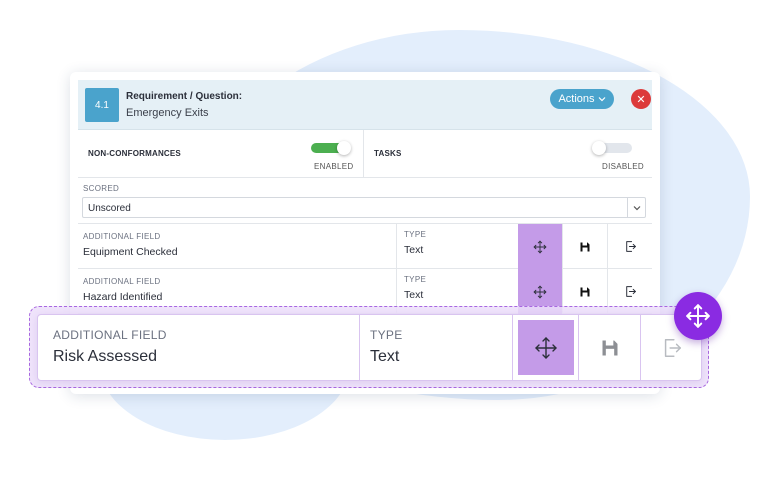 The width and height of the screenshot is (768, 477). Describe the element at coordinates (134, 153) in the screenshot. I see `non-conformances-label: NON-CONFORMANCES` at that location.